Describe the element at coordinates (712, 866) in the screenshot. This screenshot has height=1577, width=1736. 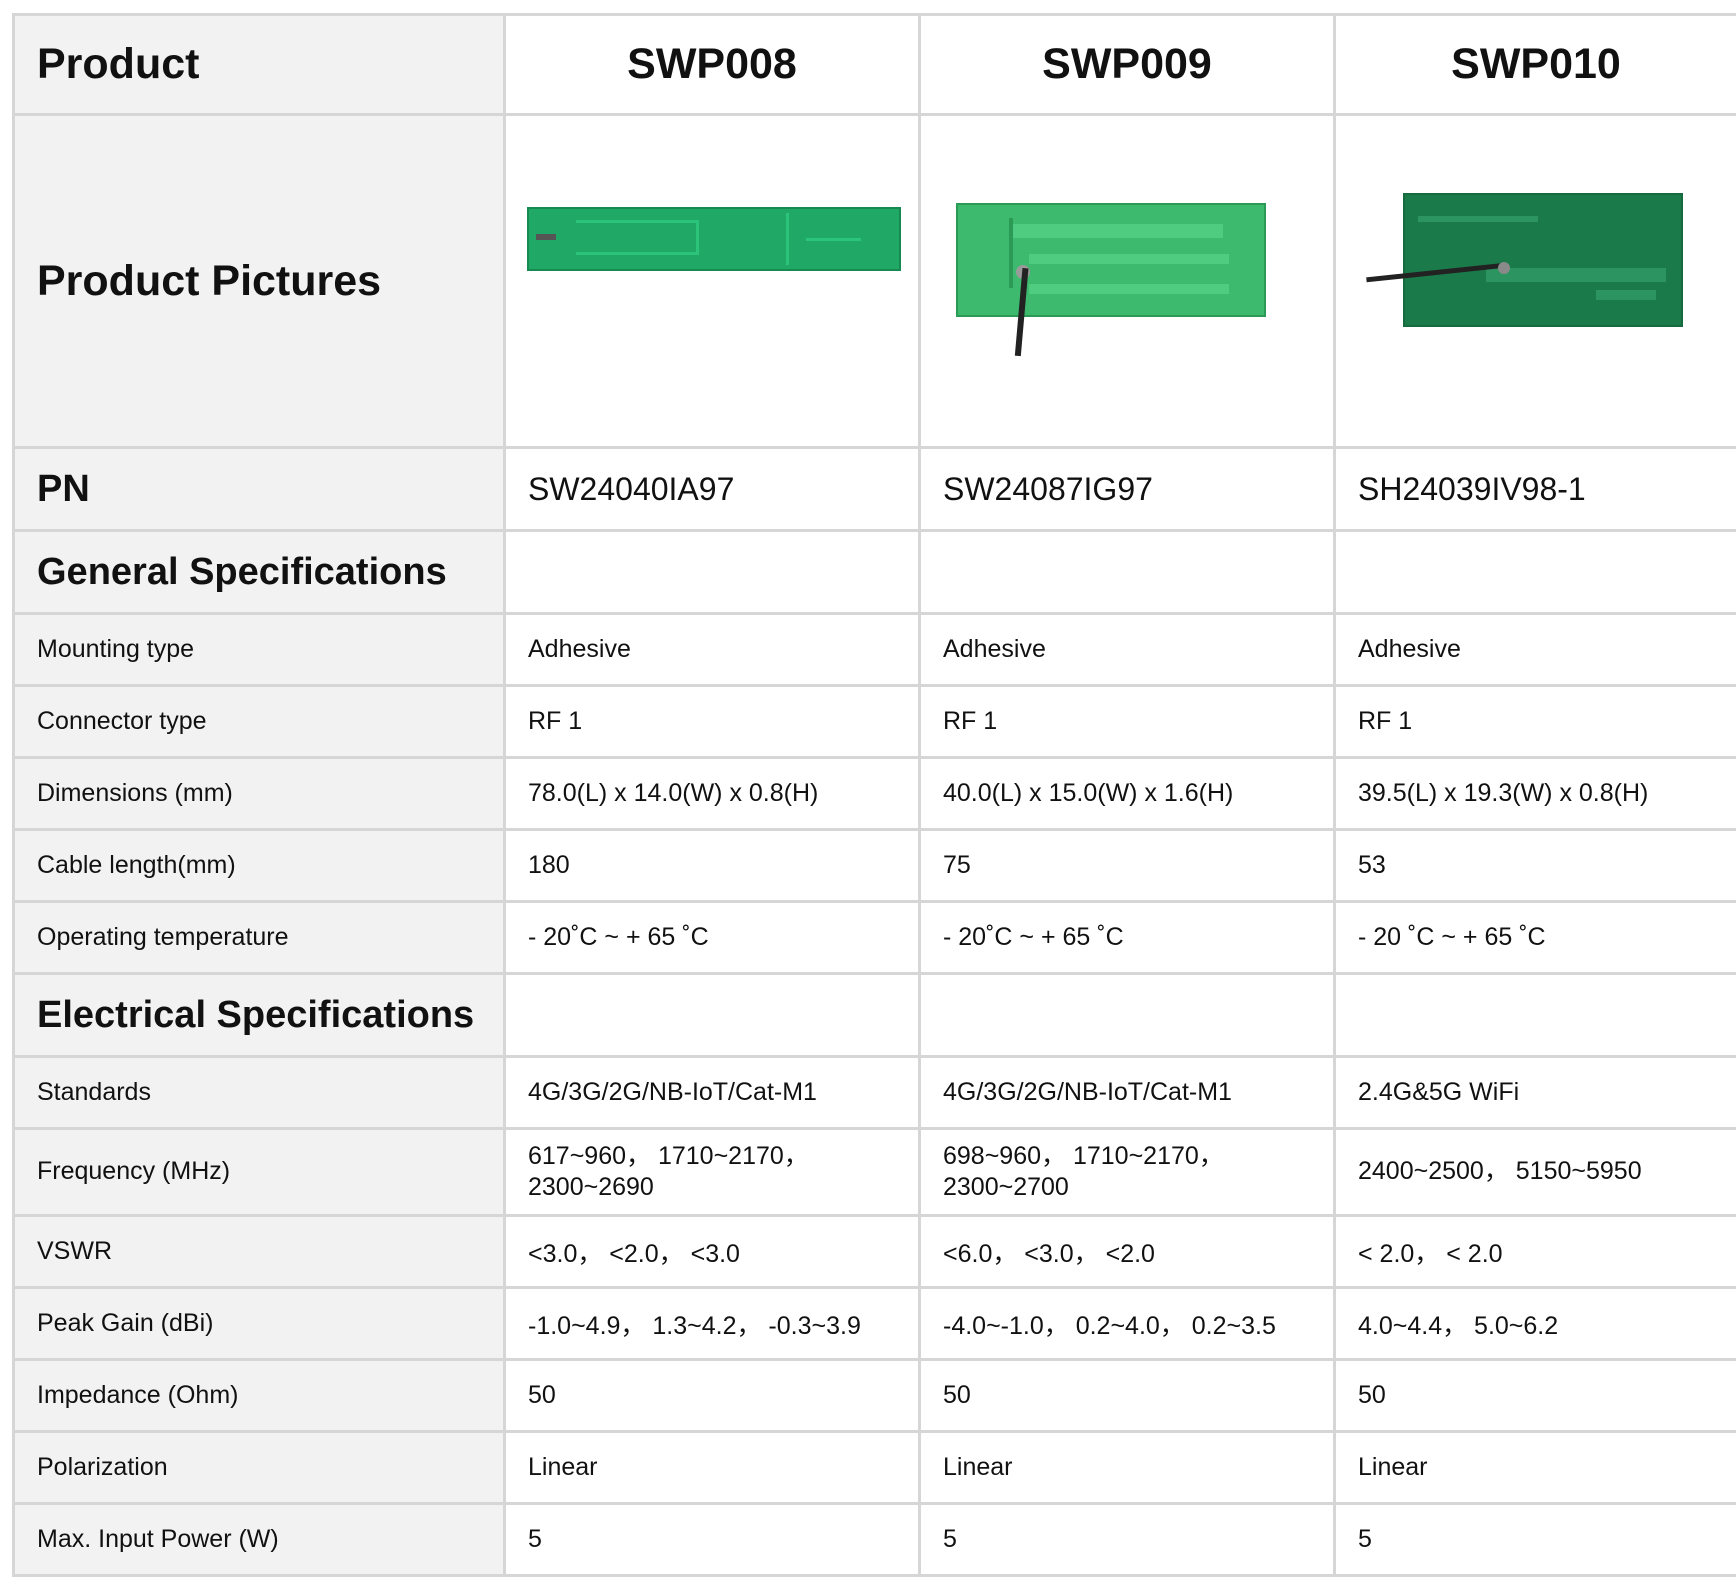
I see `general-spec-row-value: 180` at that location.